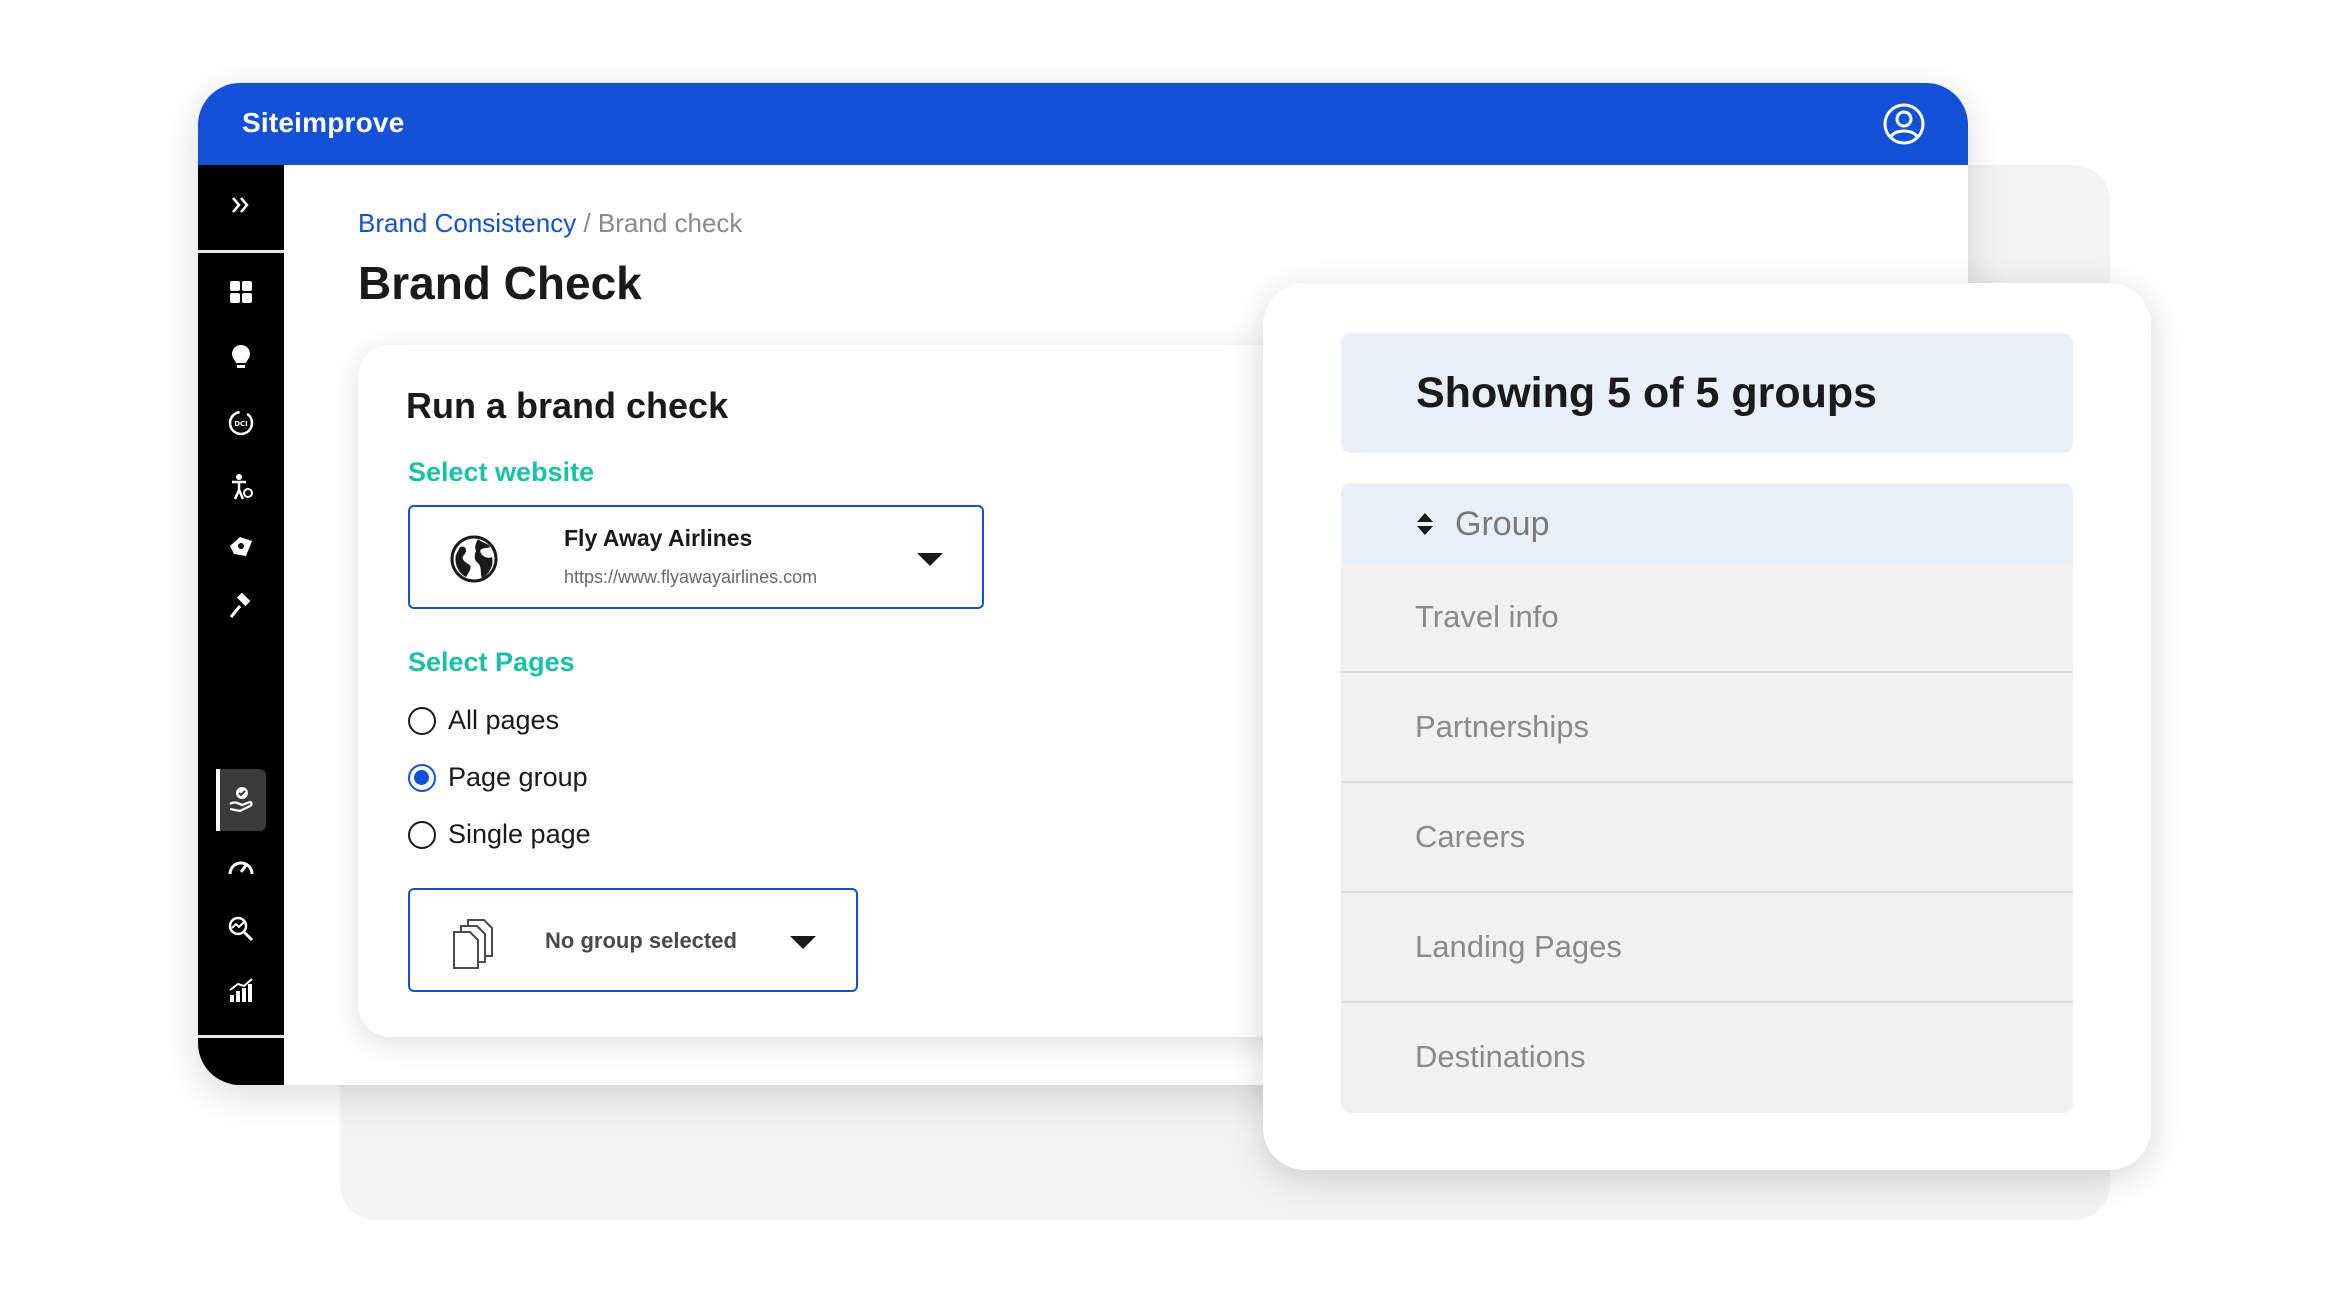 The height and width of the screenshot is (1313, 2334). What do you see at coordinates (1707, 1058) in the screenshot?
I see `table-row: Destinations` at bounding box center [1707, 1058].